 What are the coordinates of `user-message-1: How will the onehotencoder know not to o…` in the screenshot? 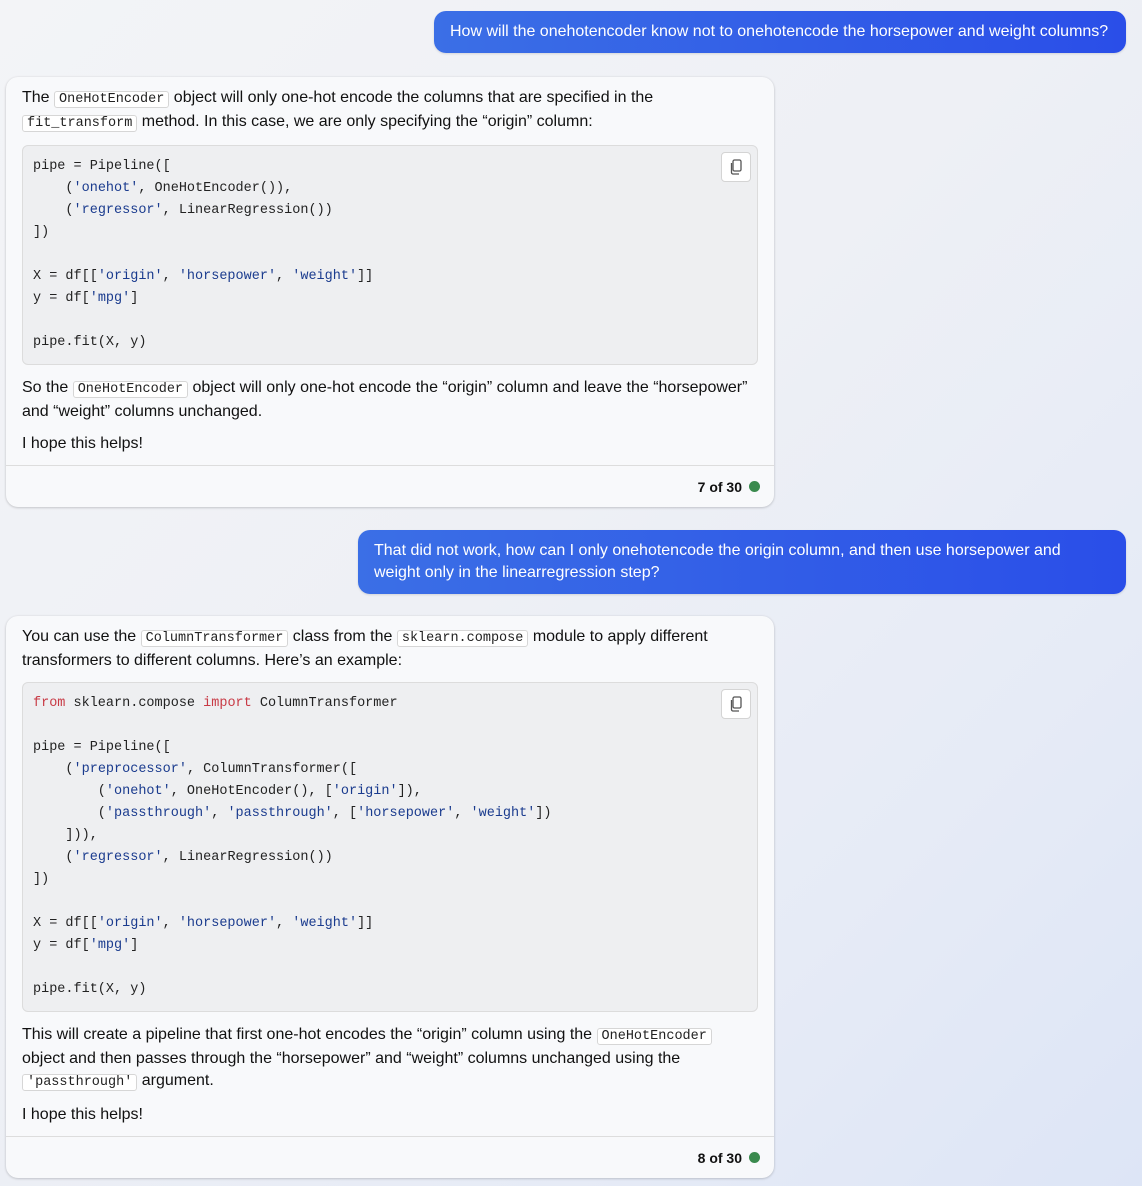 It's located at (780, 32).